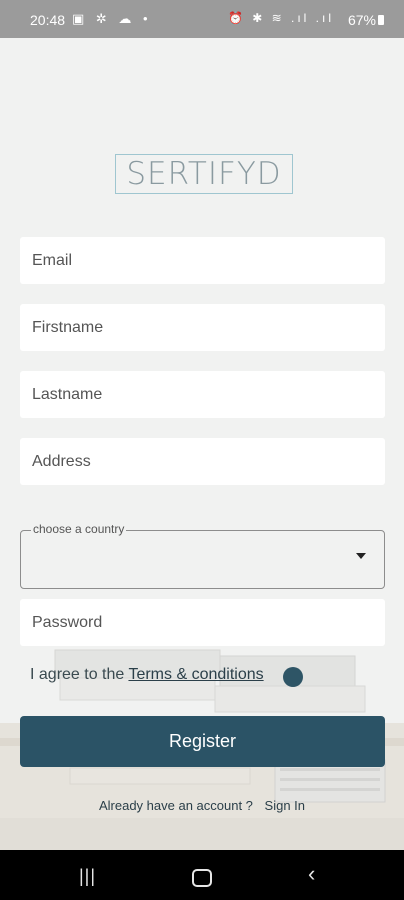 Image resolution: width=404 pixels, height=900 pixels. What do you see at coordinates (202, 260) in the screenshot?
I see `email-field` at bounding box center [202, 260].